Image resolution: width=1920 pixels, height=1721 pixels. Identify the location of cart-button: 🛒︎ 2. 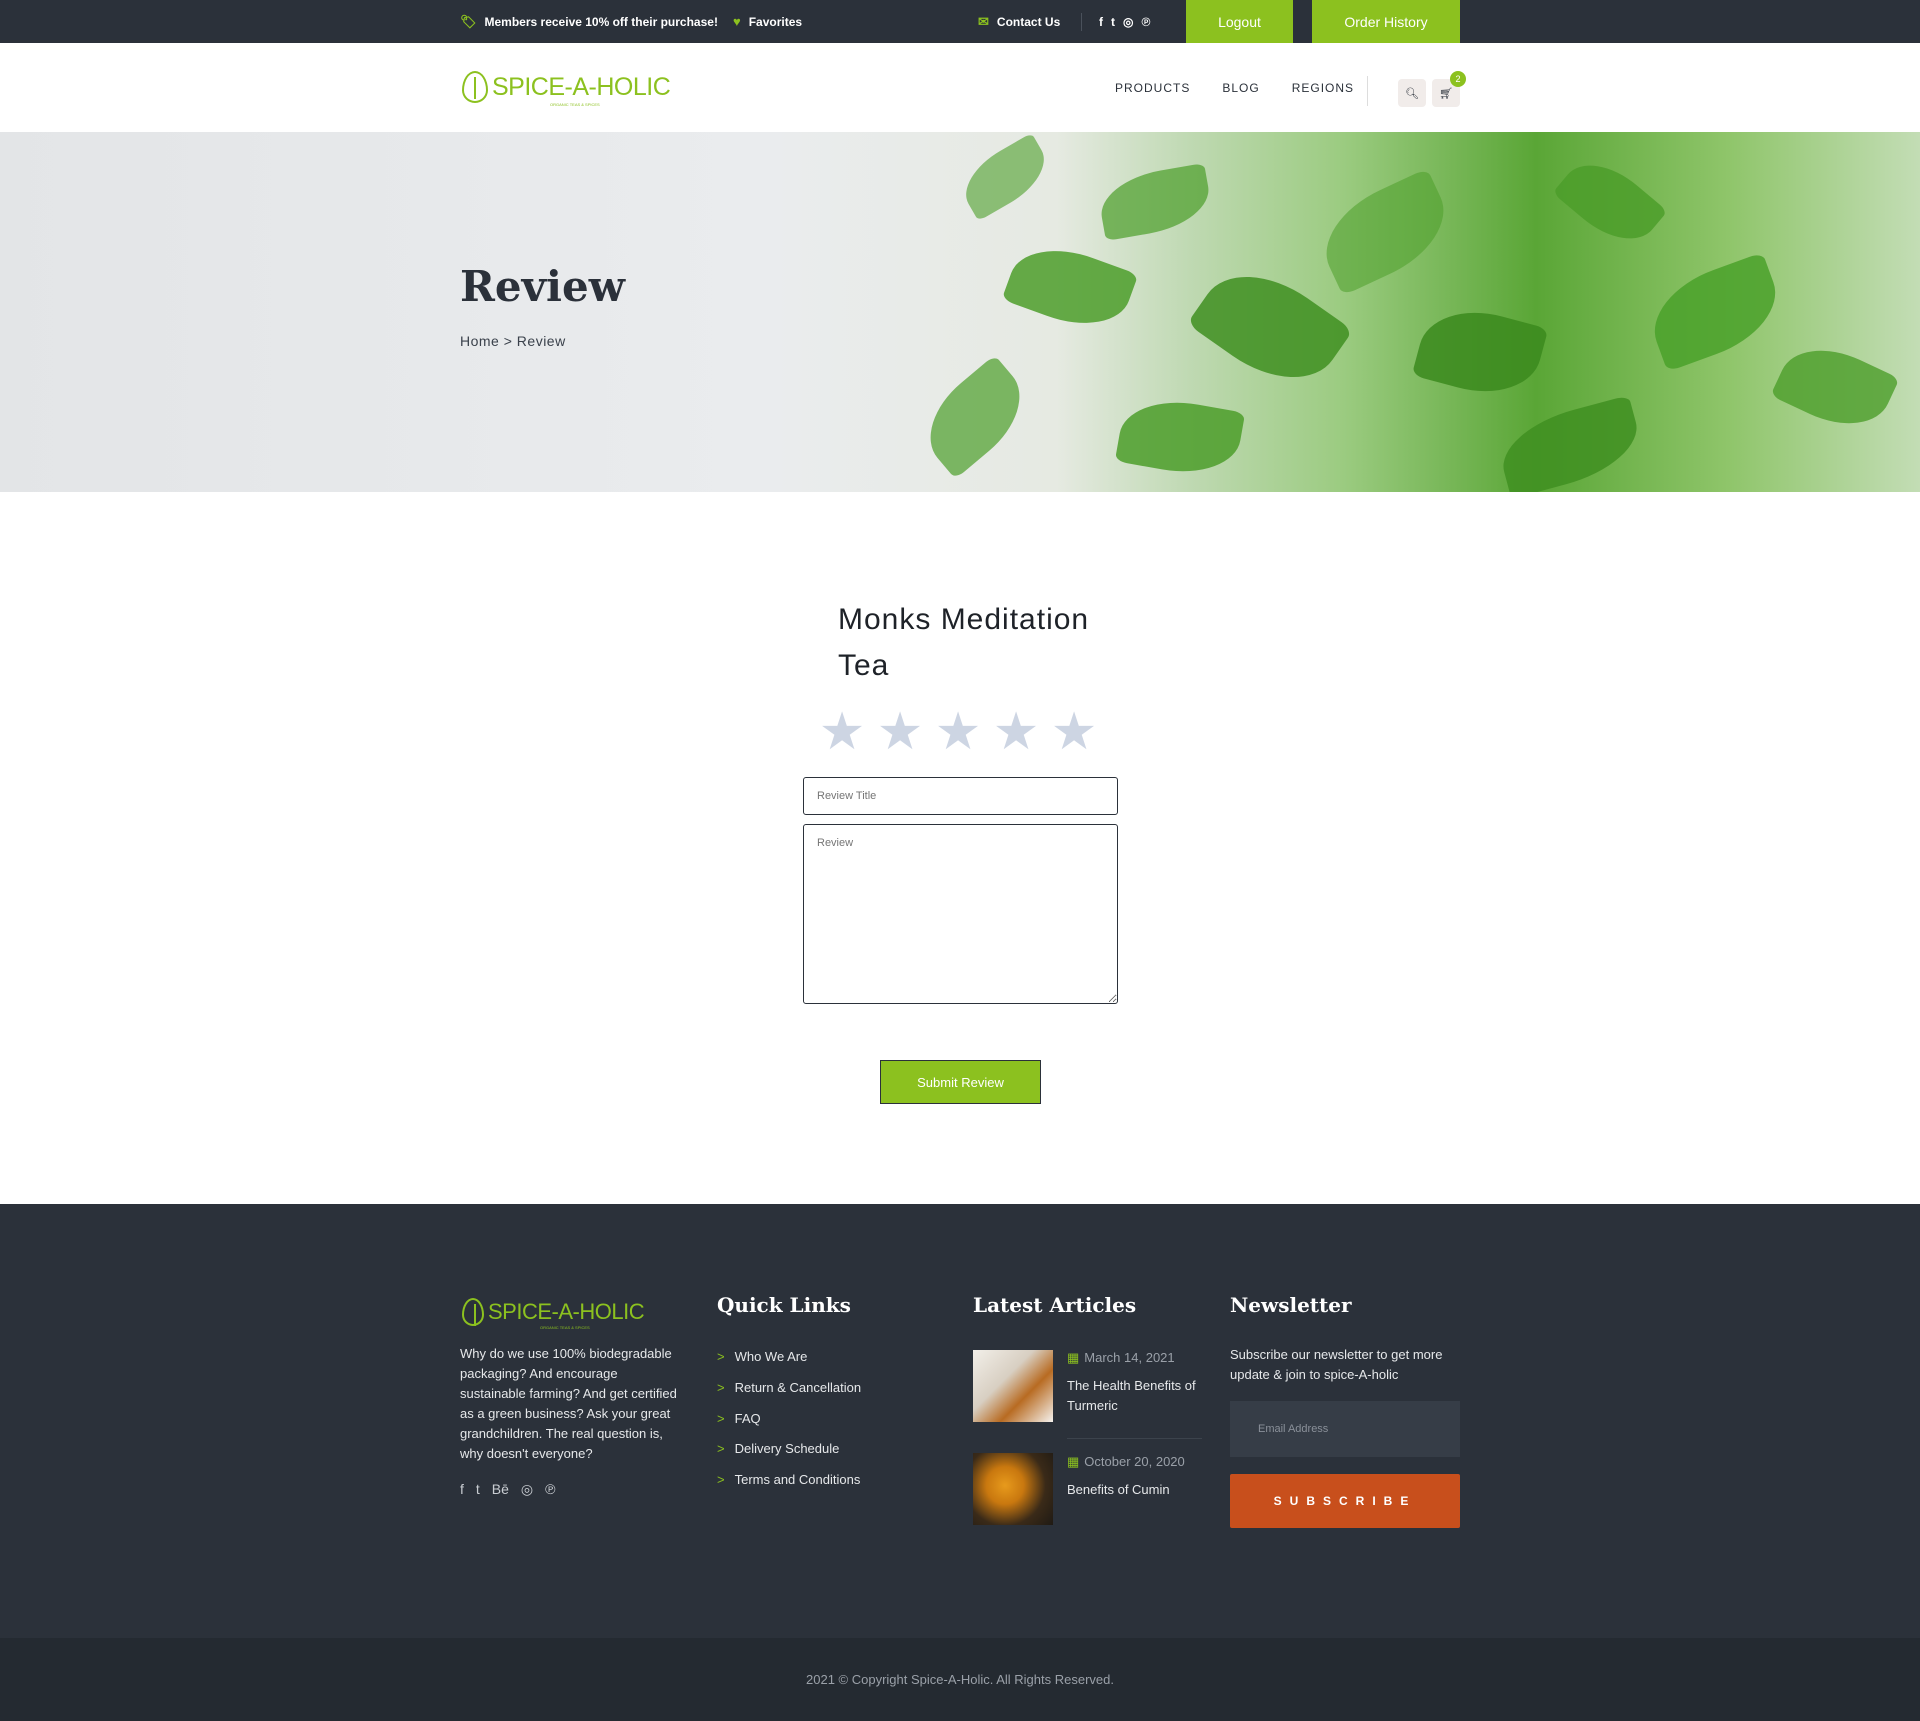
(1449, 89).